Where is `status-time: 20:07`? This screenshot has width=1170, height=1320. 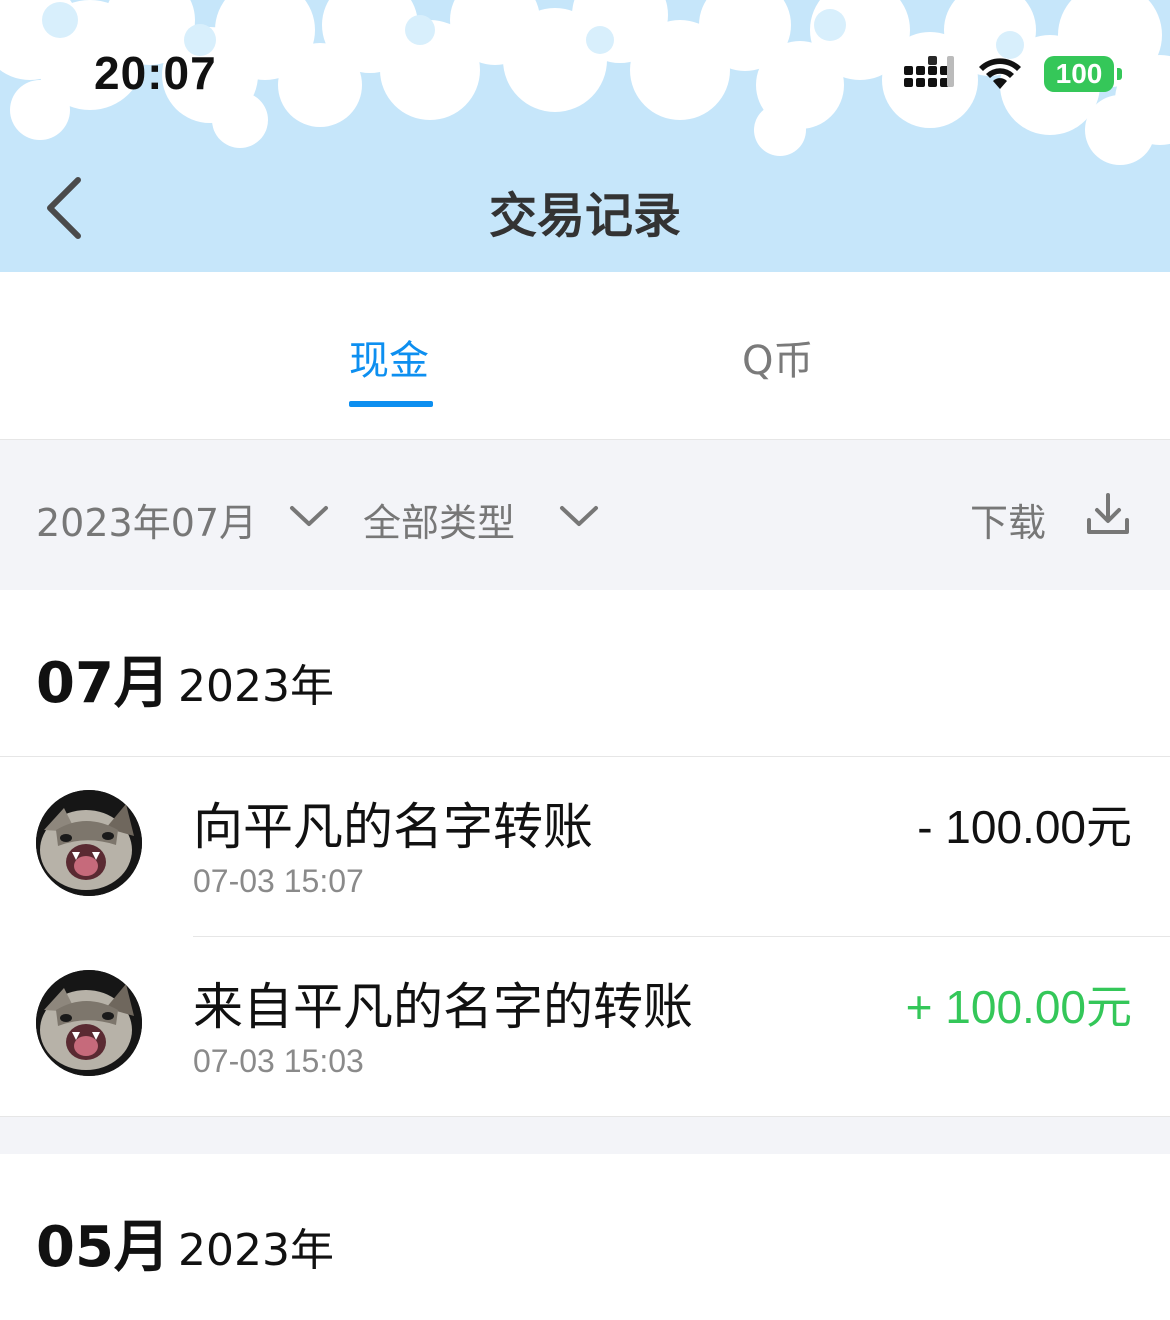
status-time: 20:07 is located at coordinates (155, 73).